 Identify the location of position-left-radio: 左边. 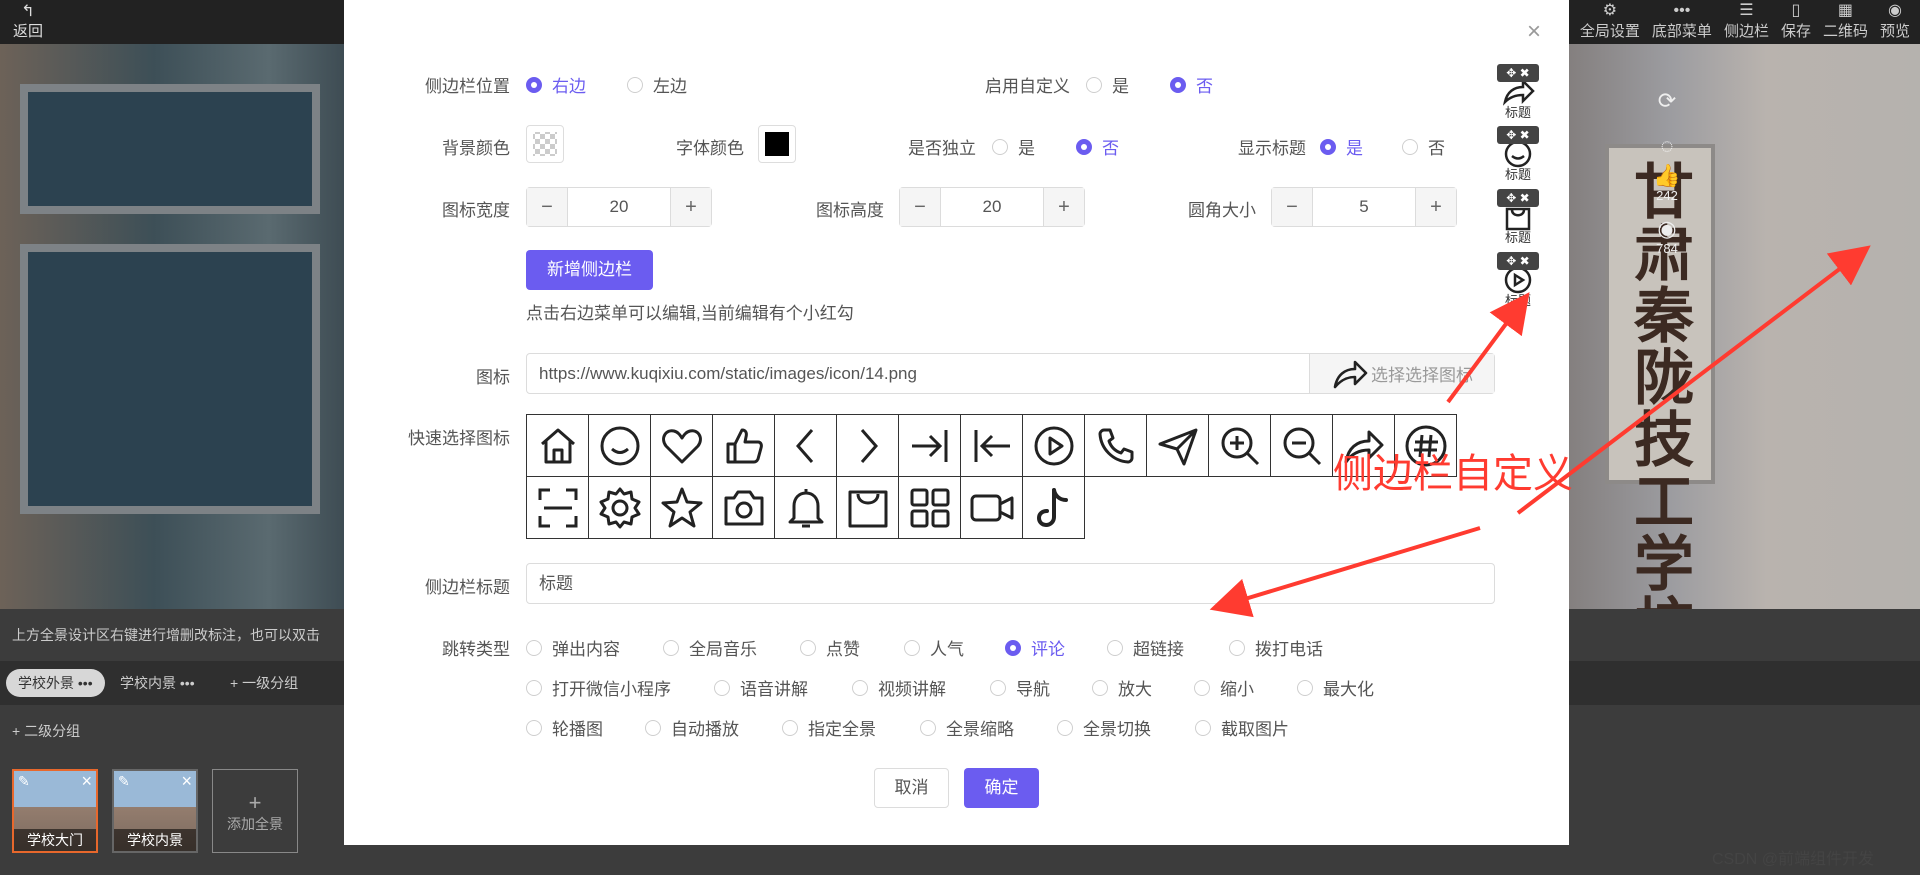
(657, 84).